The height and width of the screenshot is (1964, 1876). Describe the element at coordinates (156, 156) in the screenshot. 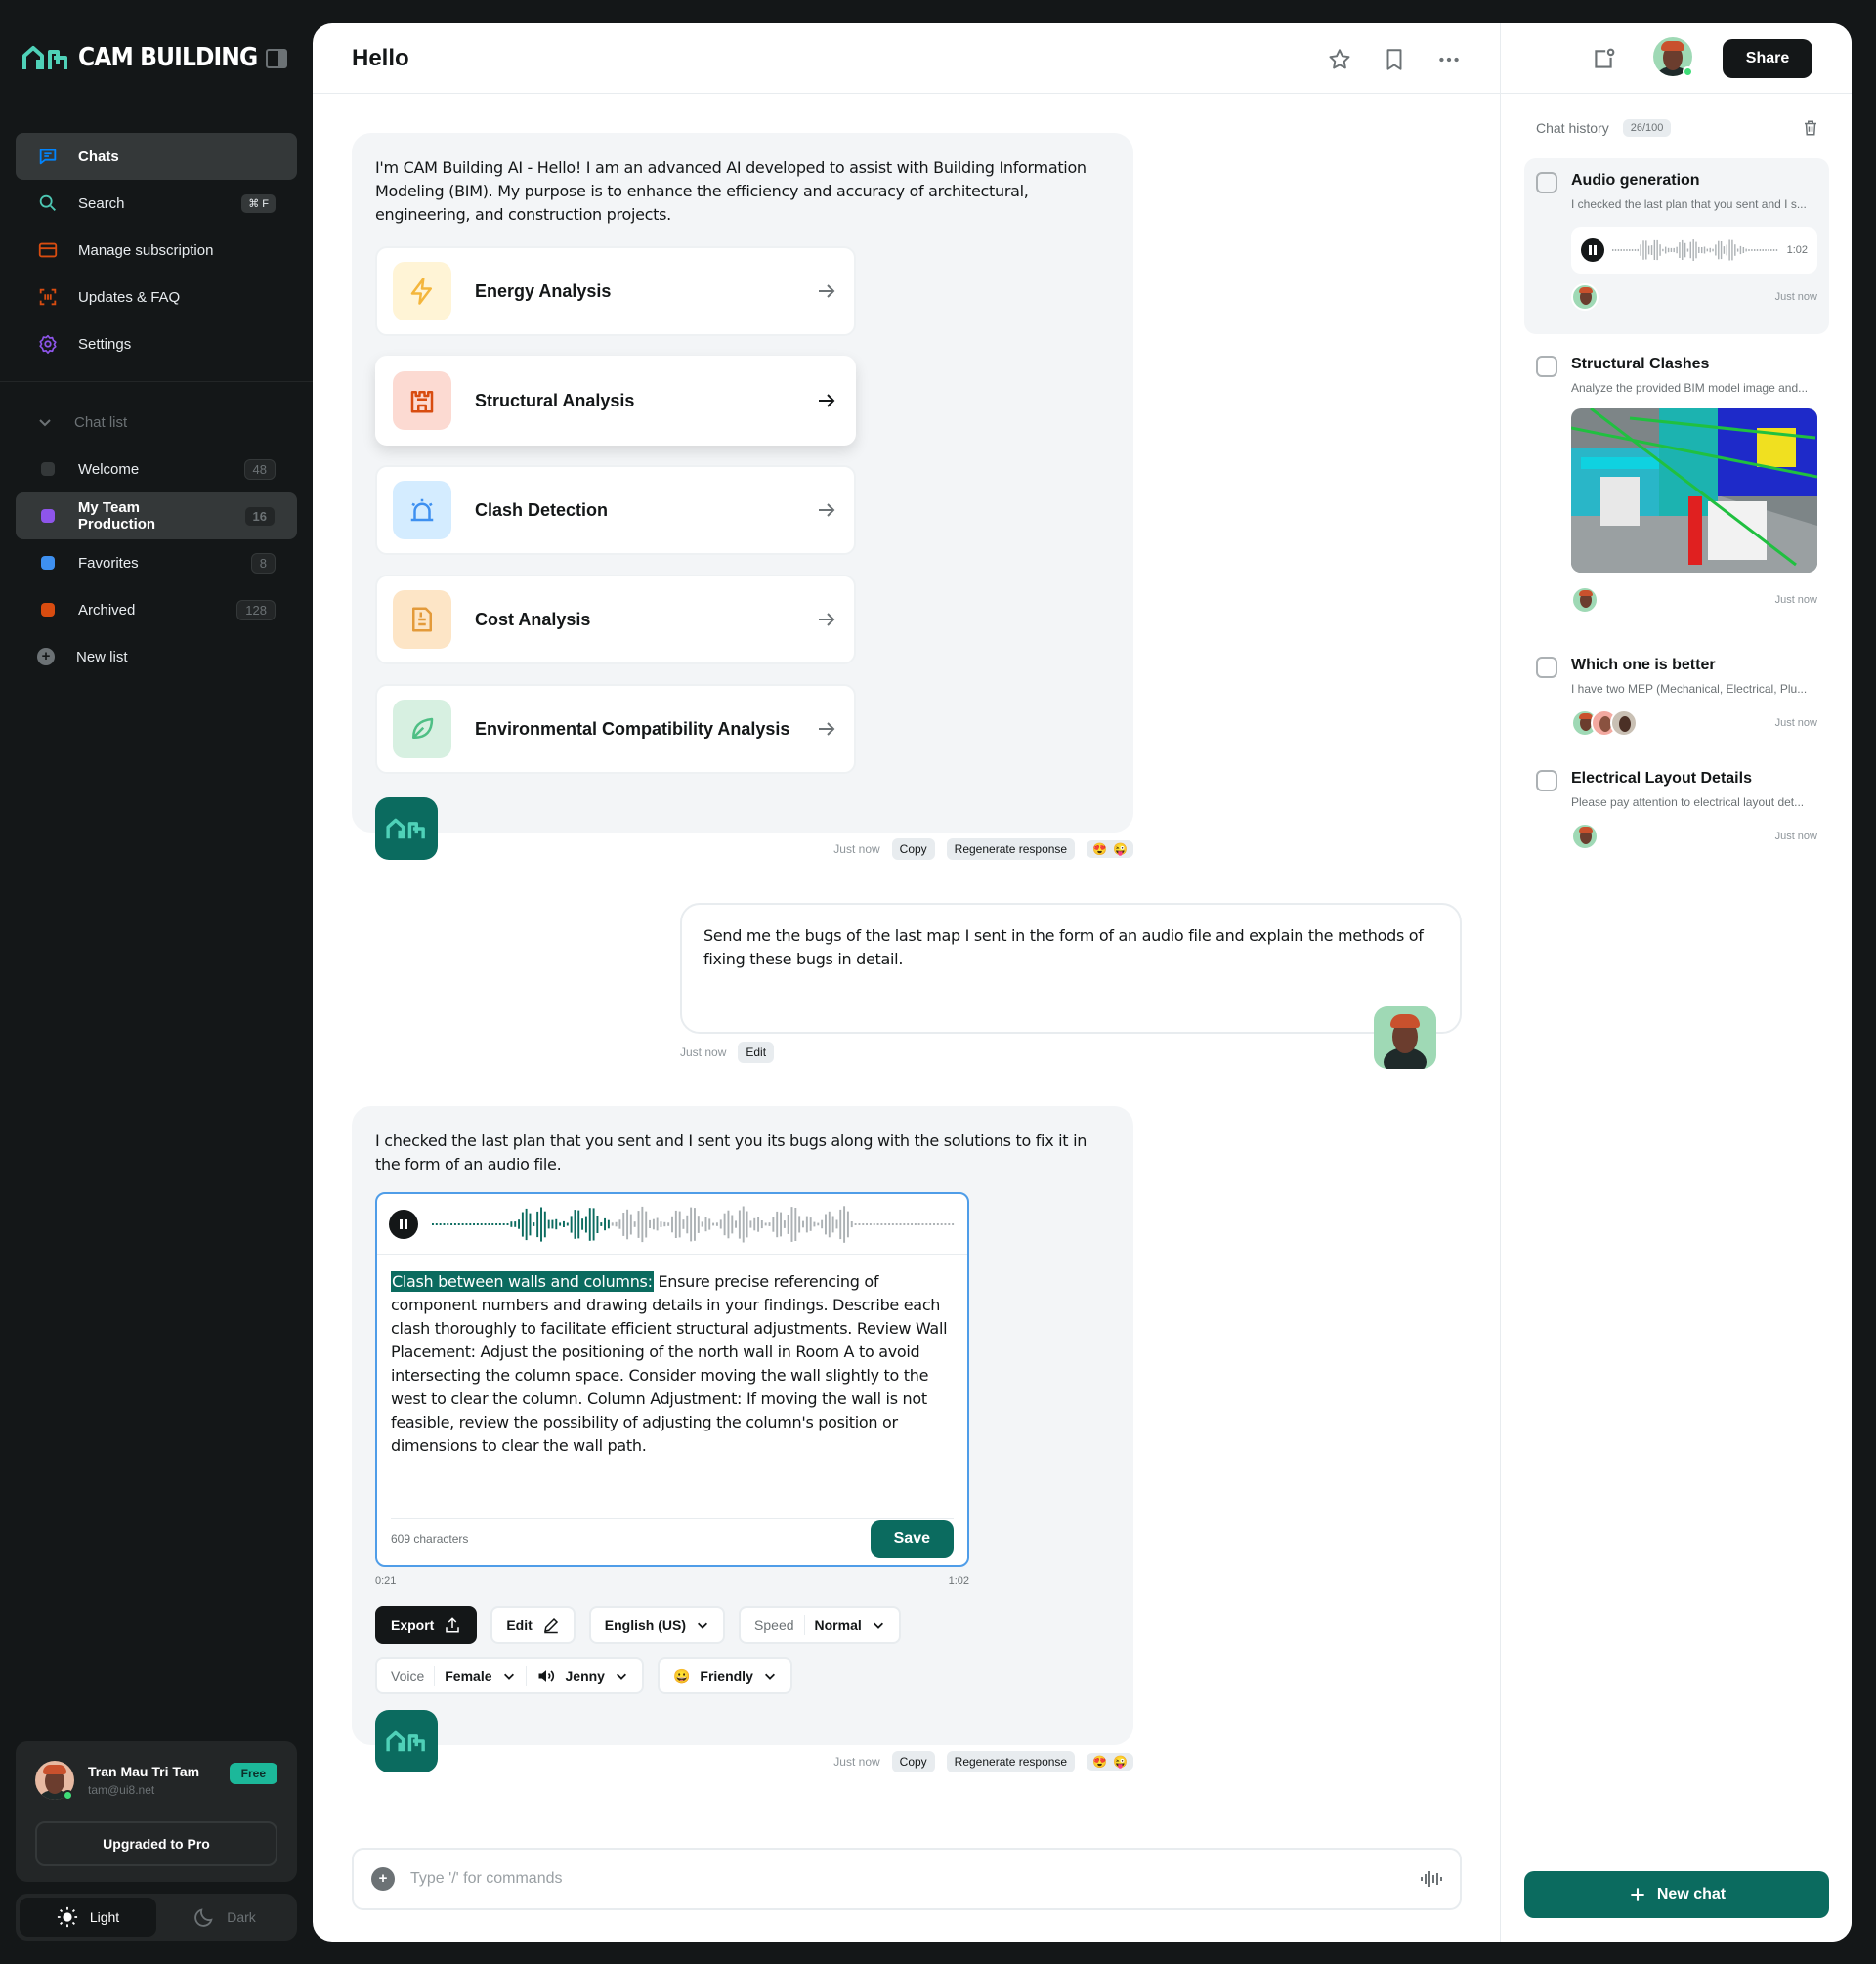

I see `nav-chats: Chats` at that location.